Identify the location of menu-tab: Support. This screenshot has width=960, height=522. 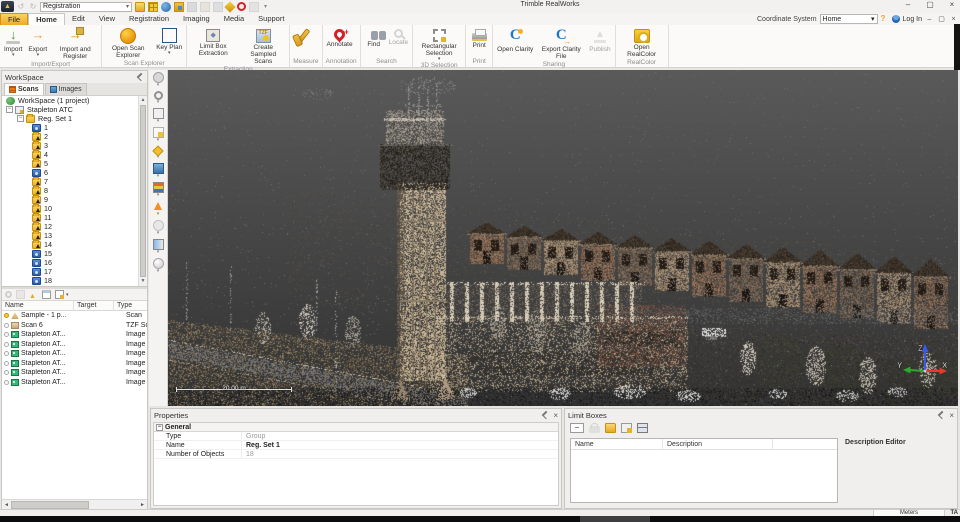
(271, 19).